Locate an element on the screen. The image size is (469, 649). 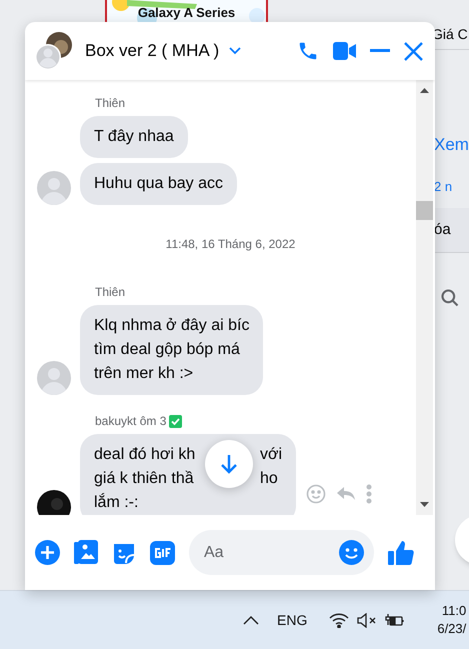
message-text: ho is located at coordinates (269, 478).